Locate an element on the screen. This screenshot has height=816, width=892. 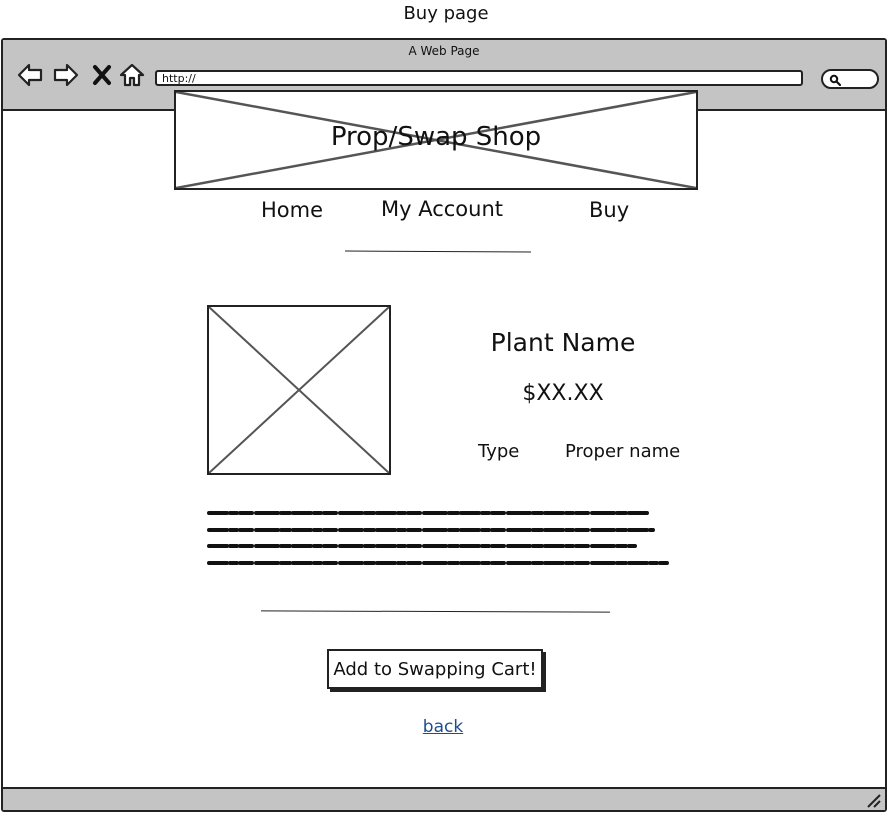
product-type-label: Type is located at coordinates (499, 451).